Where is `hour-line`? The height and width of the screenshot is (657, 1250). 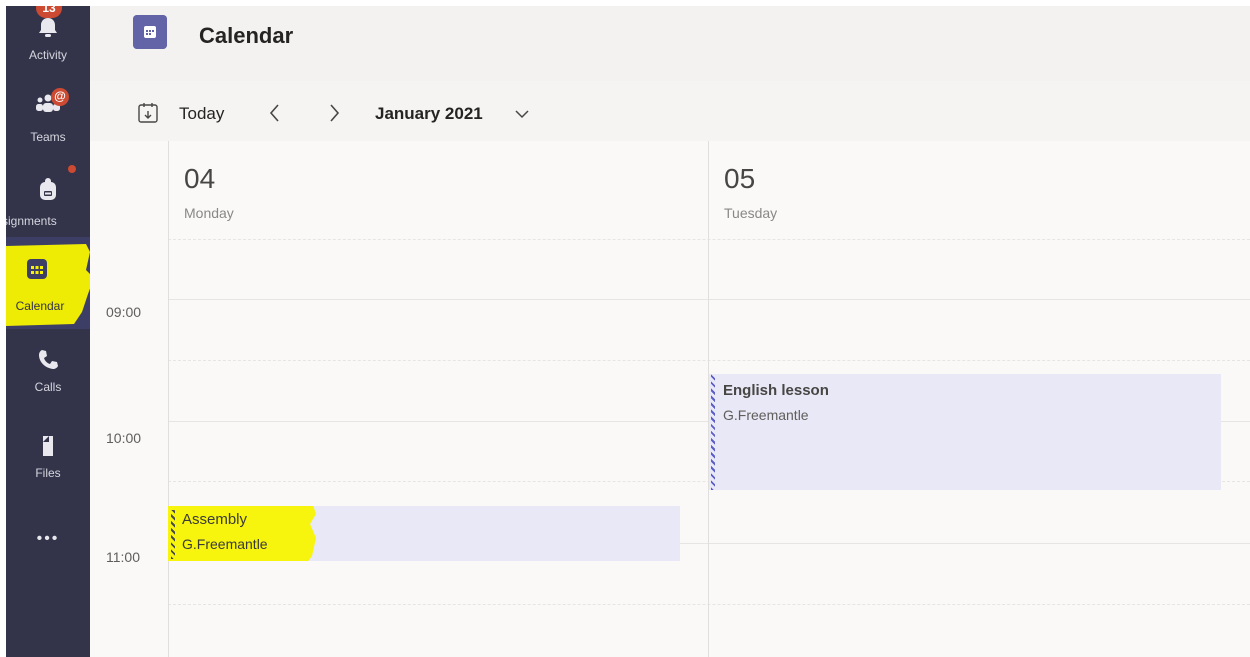 hour-line is located at coordinates (709, 299).